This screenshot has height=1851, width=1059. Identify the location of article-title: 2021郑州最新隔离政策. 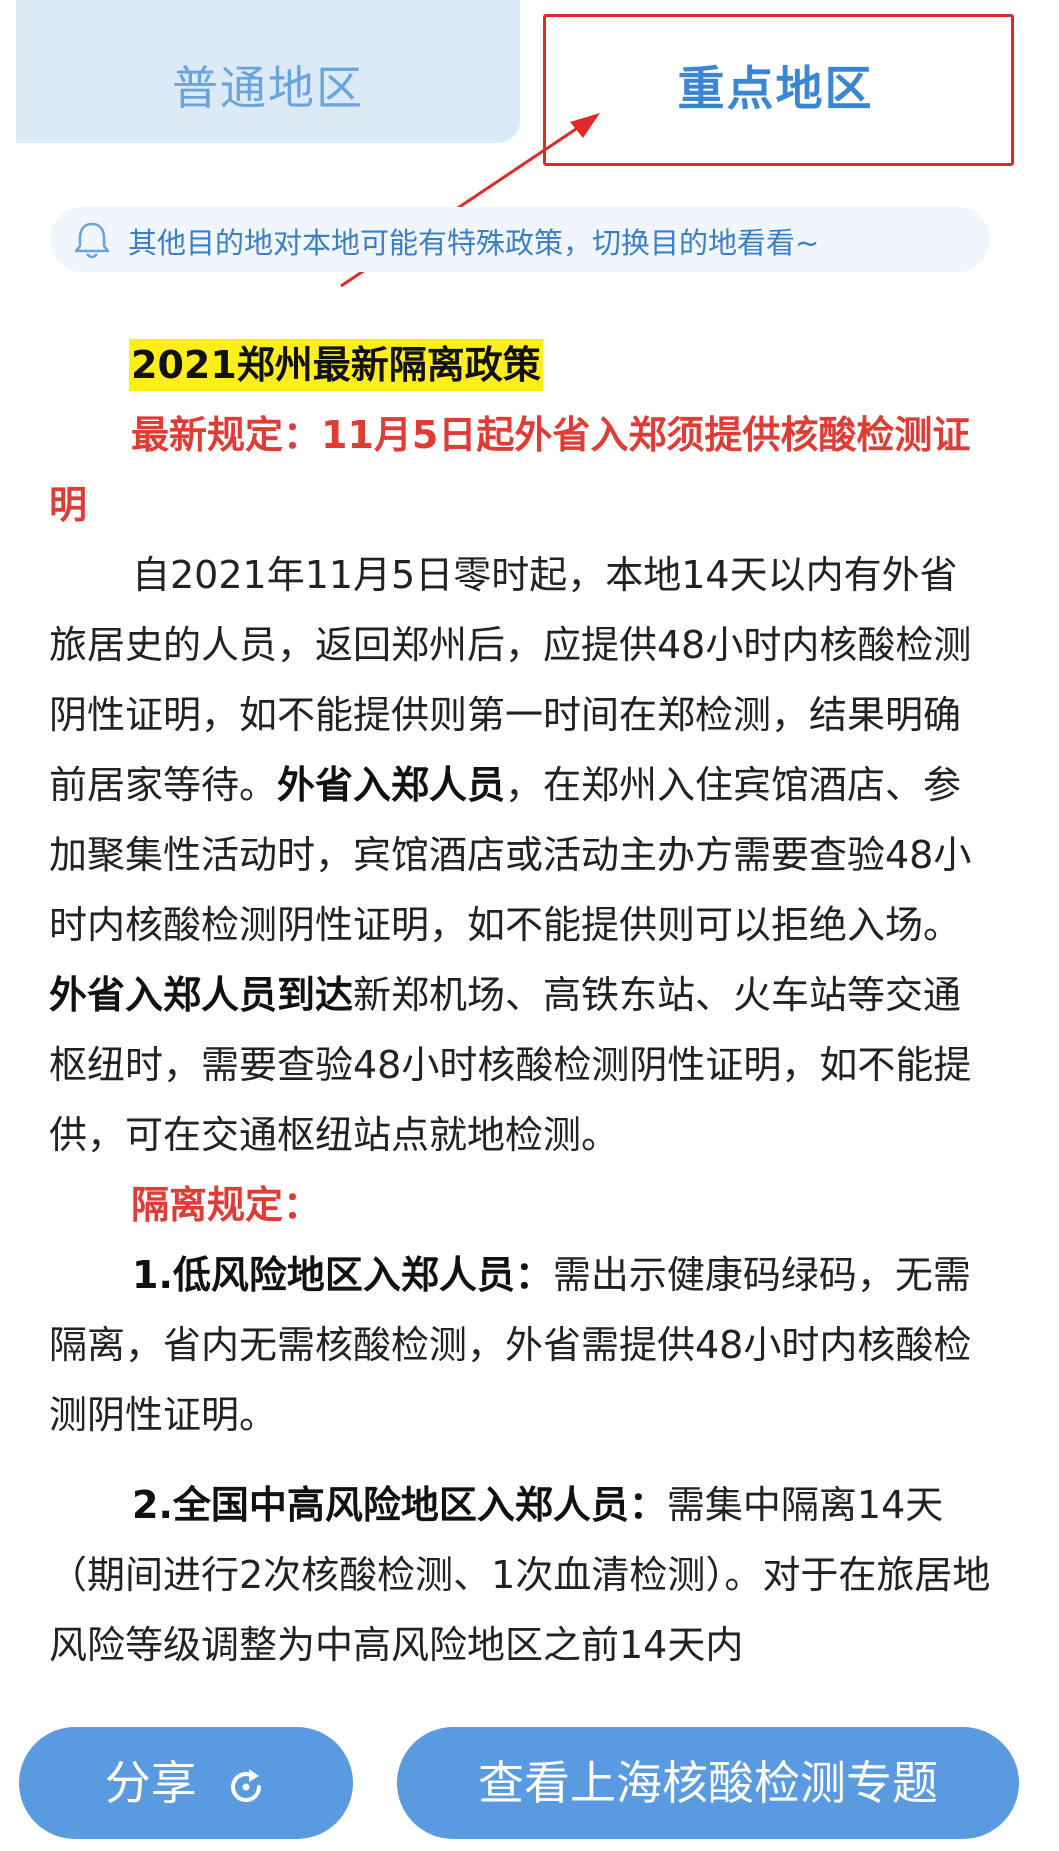
(336, 365).